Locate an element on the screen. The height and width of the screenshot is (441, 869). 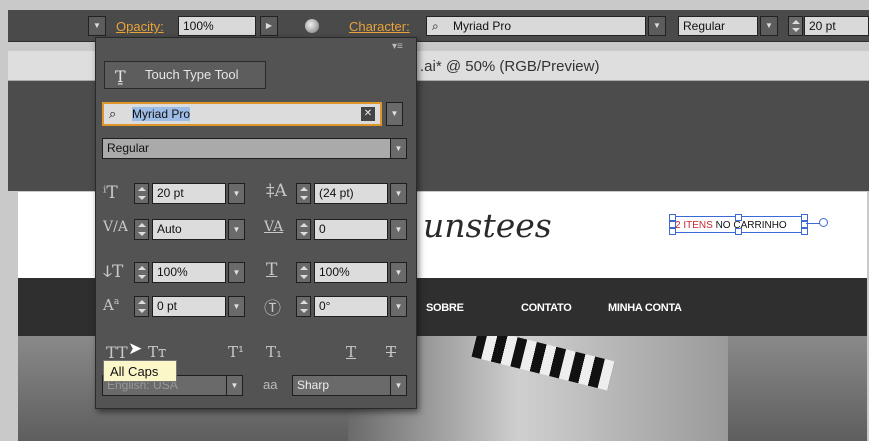
small-caps-icon: Tᴛ is located at coordinates (157, 352).